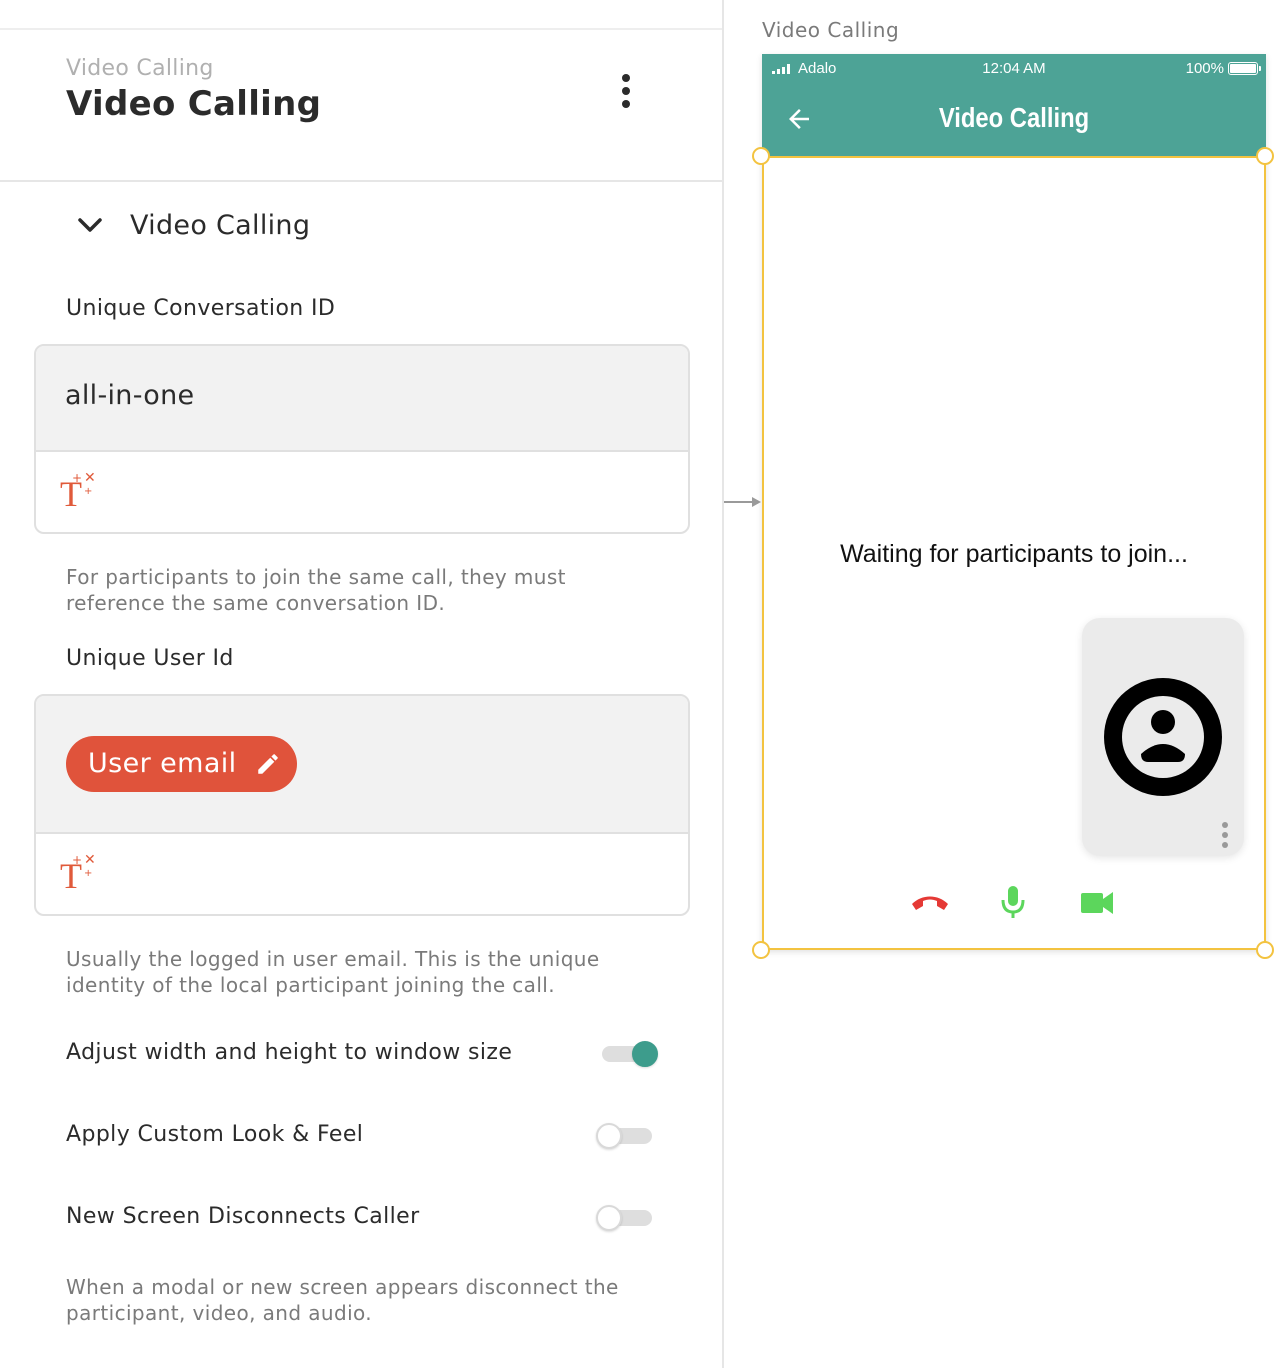  I want to click on conversation-id-value: all-in-one, so click(130, 395).